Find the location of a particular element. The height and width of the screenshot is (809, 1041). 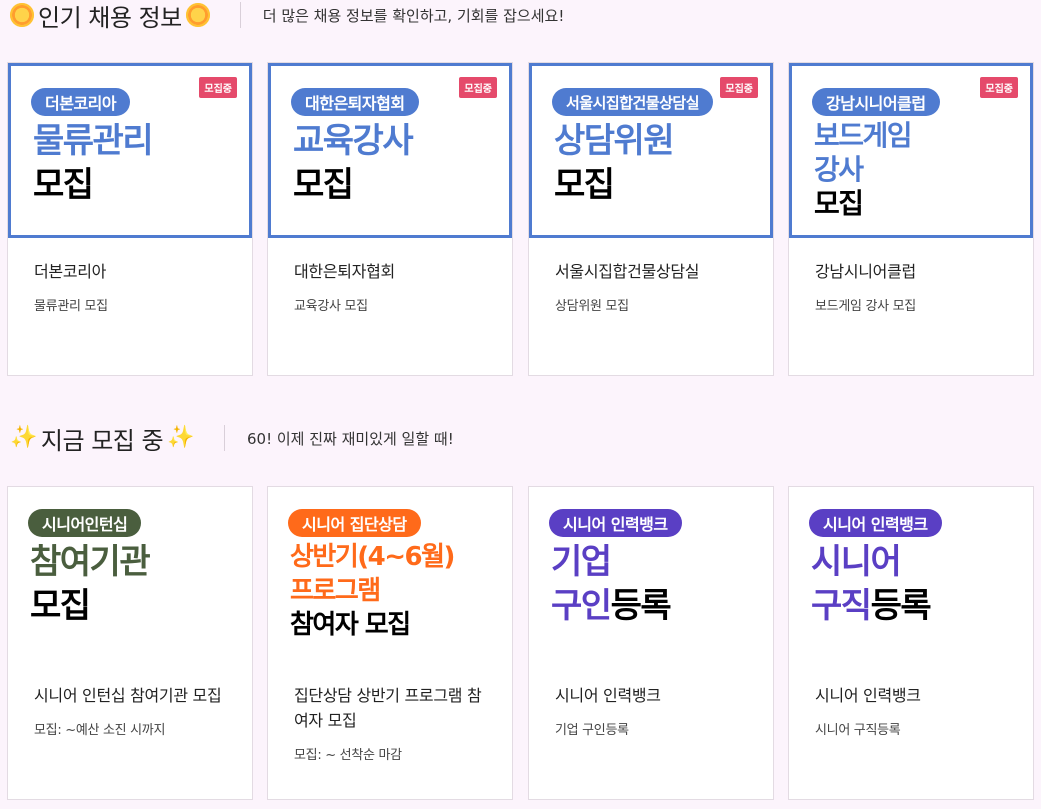

card-thumbnail: 시니어인턴십 참여기관 모집 is located at coordinates (130, 574).